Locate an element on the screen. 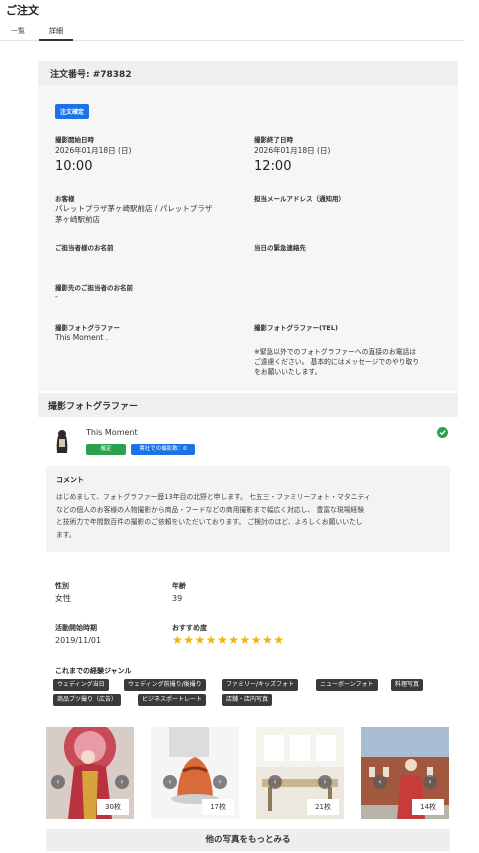 Image resolution: width=479 pixels, height=853 pixels. end-date: 2026年01月18日 (日) is located at coordinates (292, 150).